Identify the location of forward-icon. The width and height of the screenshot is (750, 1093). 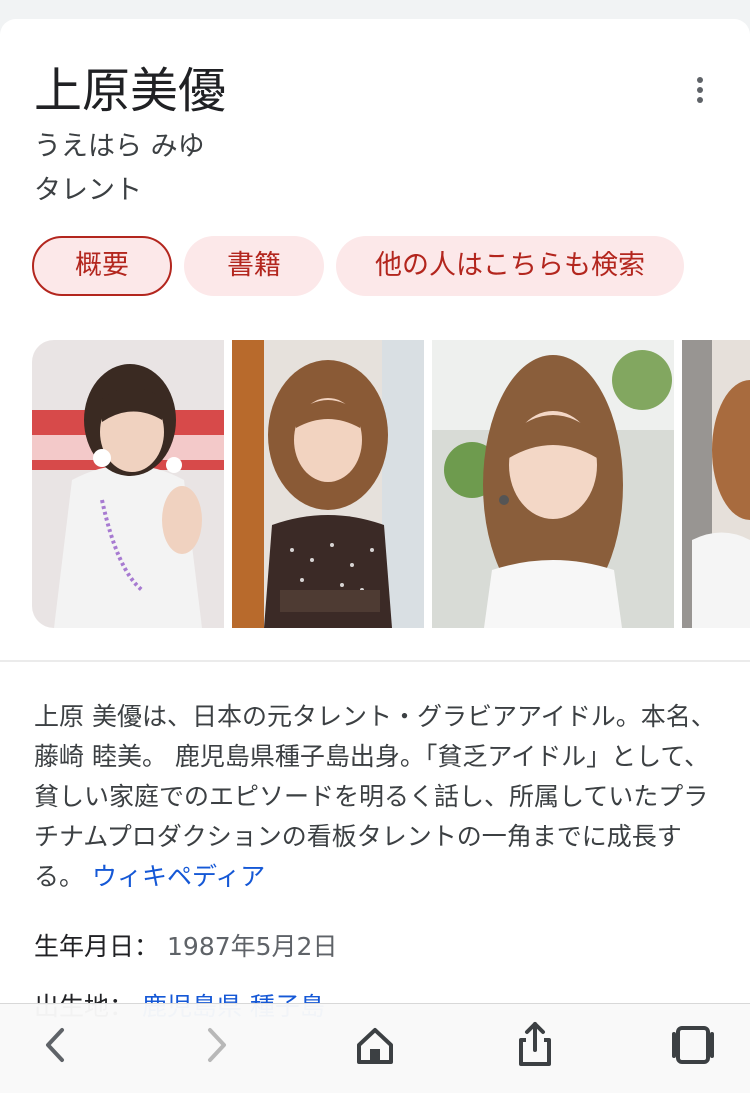
(217, 1045).